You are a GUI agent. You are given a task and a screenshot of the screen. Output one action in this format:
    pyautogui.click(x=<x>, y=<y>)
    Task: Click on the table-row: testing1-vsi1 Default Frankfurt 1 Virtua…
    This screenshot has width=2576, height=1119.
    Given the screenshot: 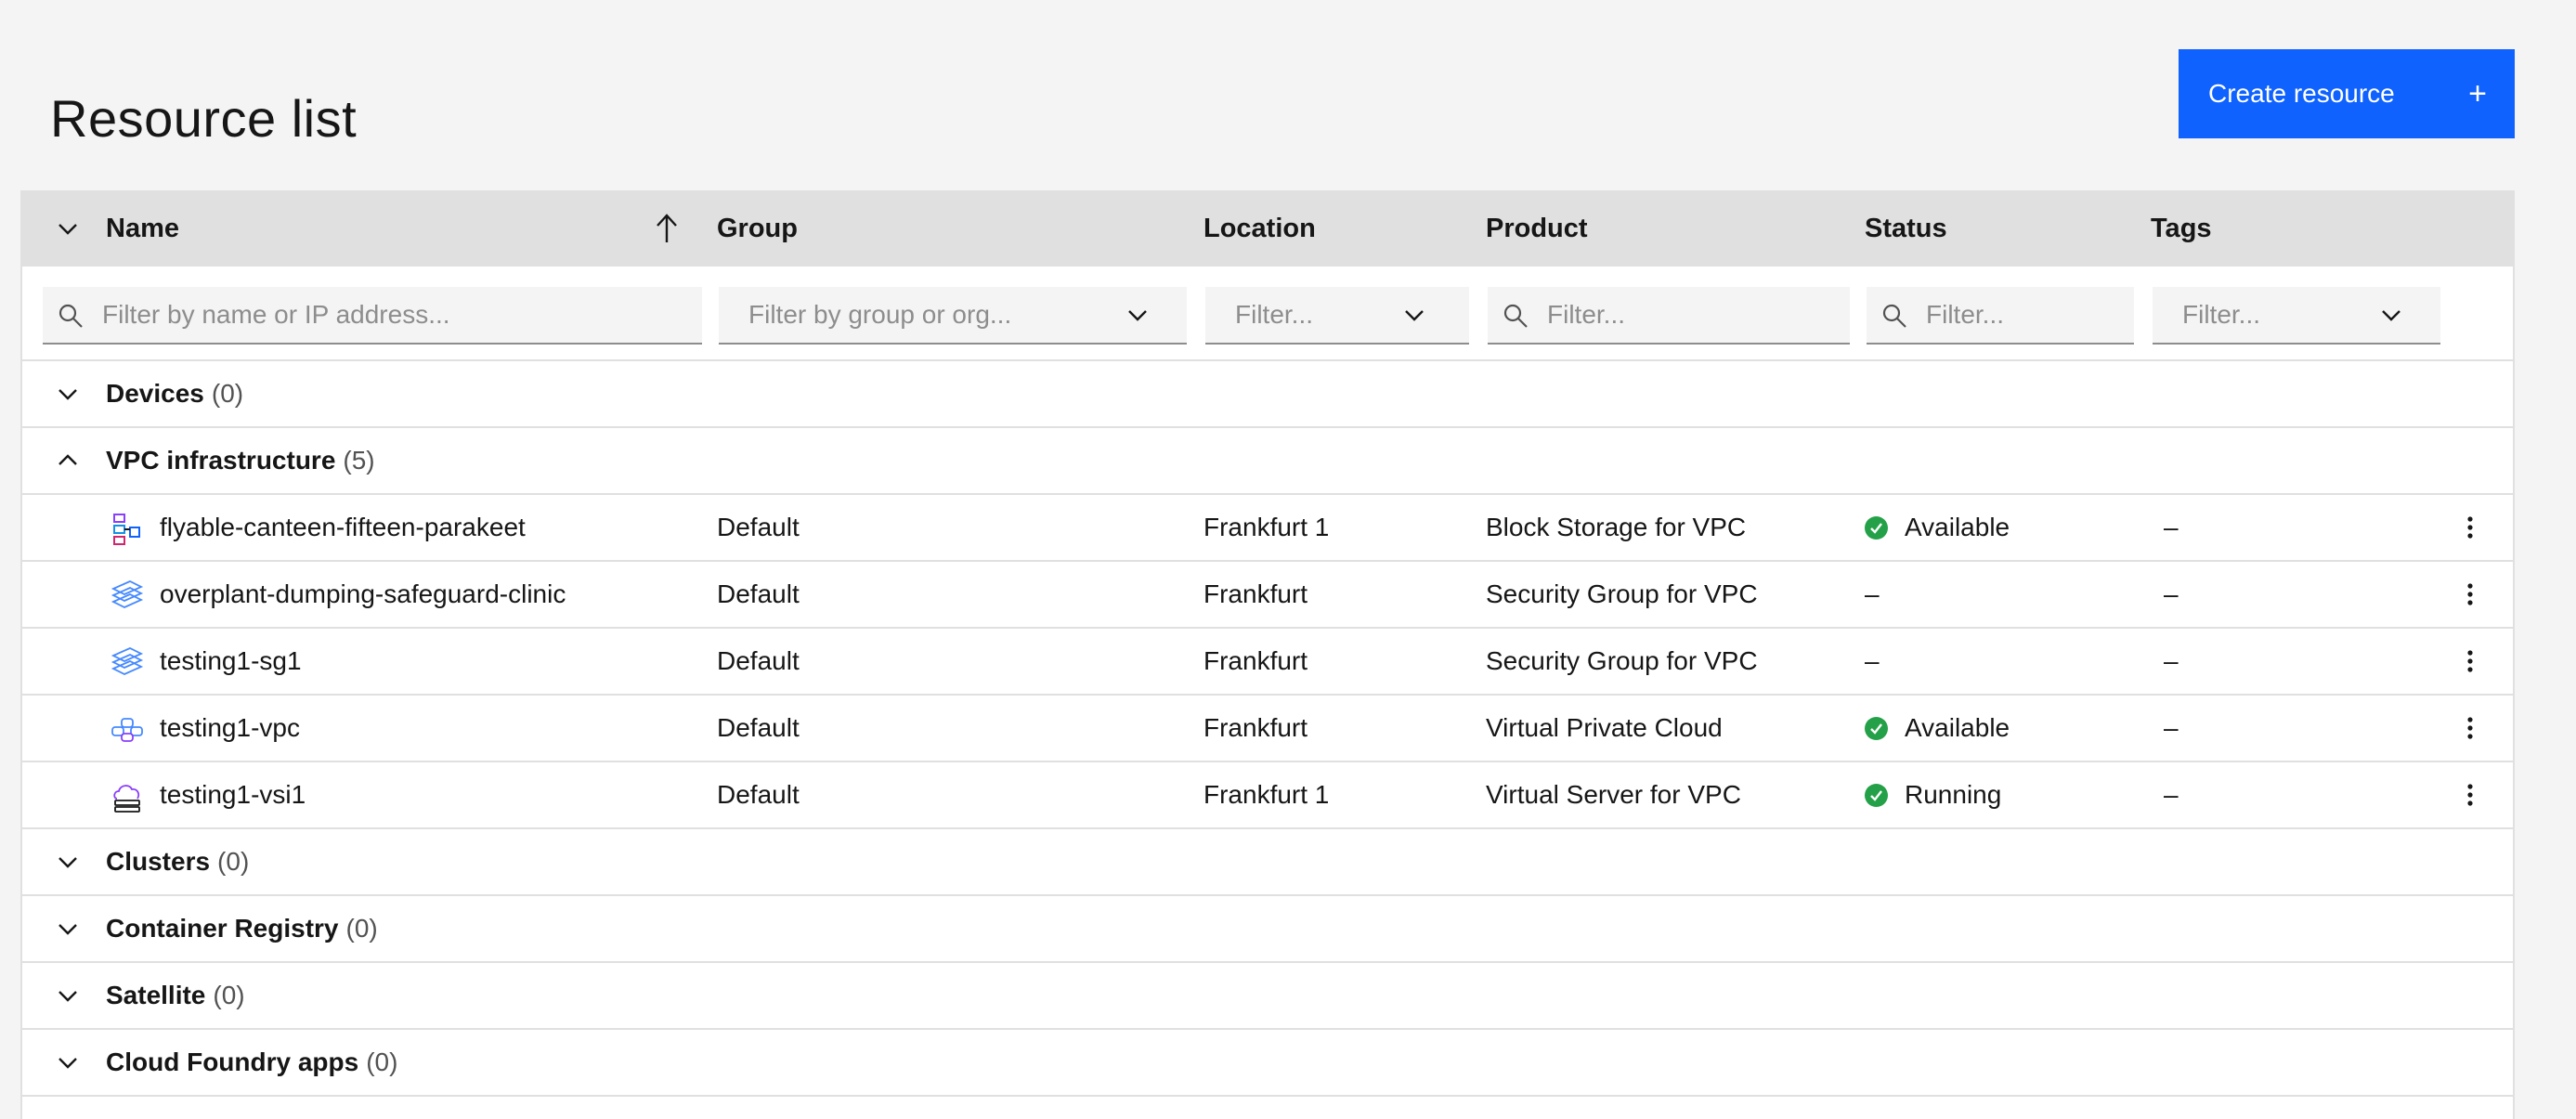 What is the action you would take?
    pyautogui.click(x=1267, y=795)
    